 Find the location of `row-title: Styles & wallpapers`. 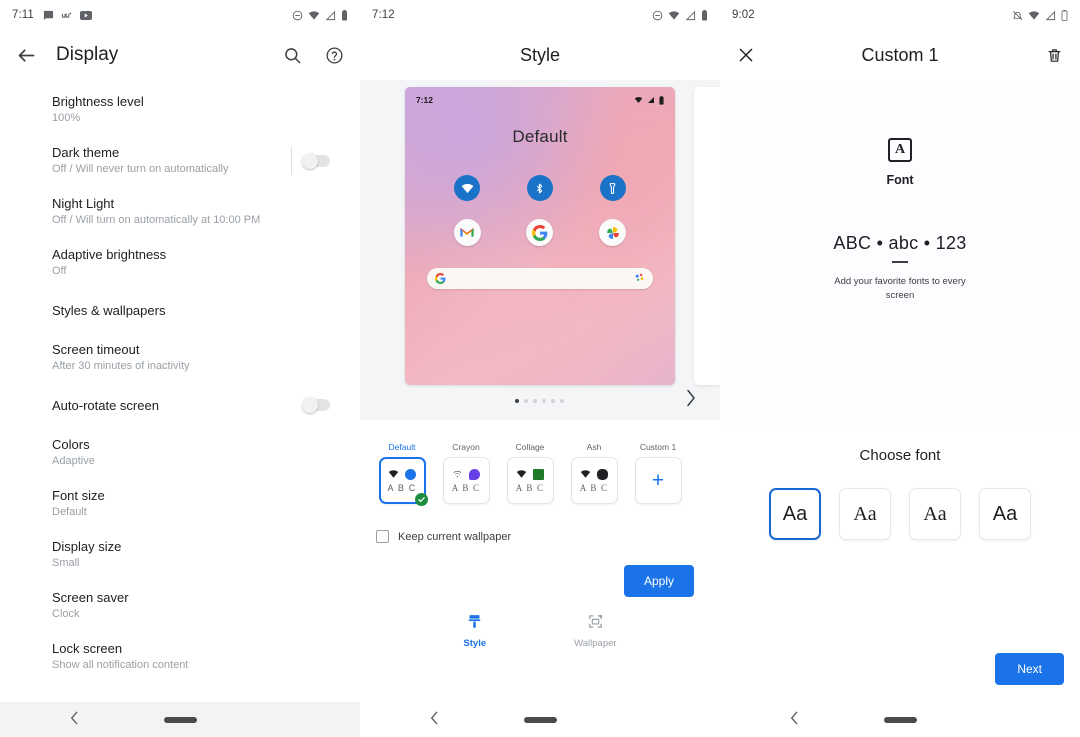

row-title: Styles & wallpapers is located at coordinates (109, 310).